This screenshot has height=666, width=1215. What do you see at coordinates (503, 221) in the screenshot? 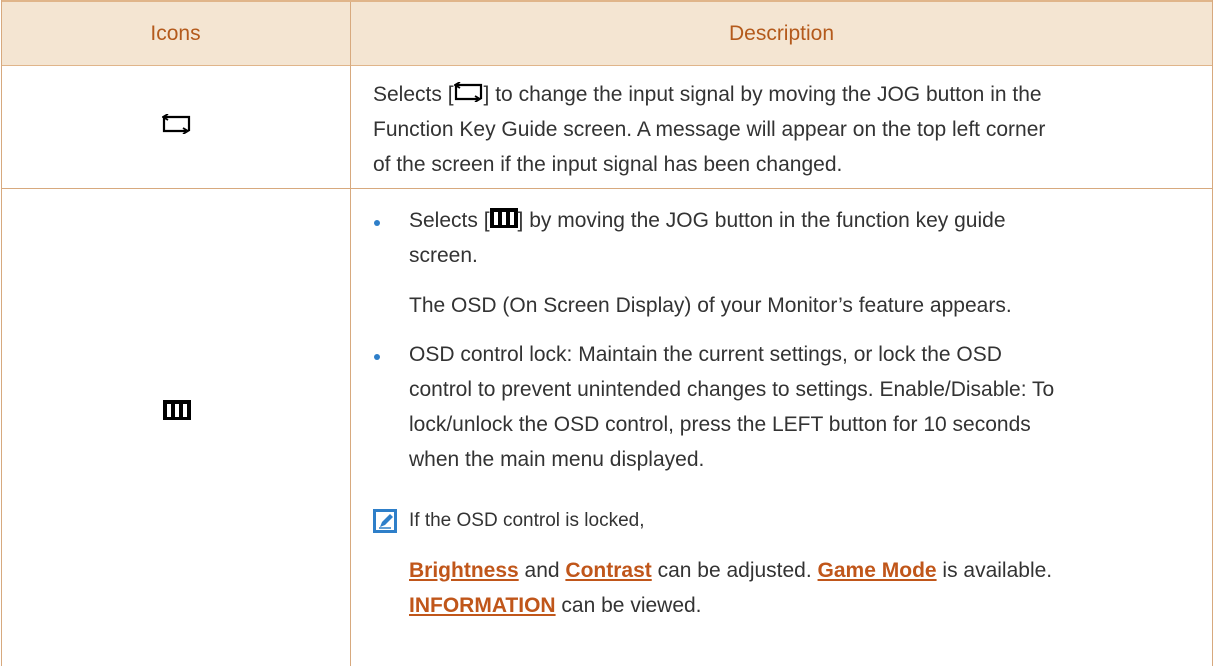
I see `menu-inline-icon` at bounding box center [503, 221].